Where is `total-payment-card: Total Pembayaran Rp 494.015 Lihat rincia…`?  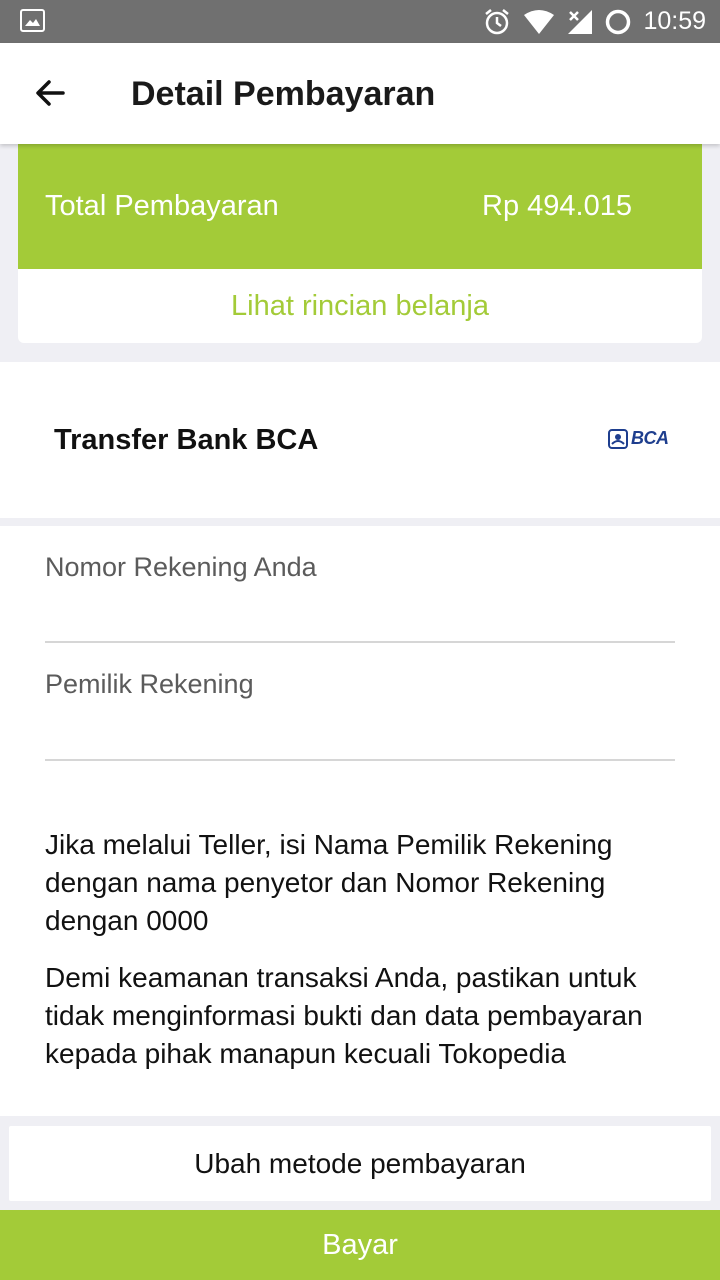
total-payment-card: Total Pembayaran Rp 494.015 Lihat rincia… is located at coordinates (360, 243).